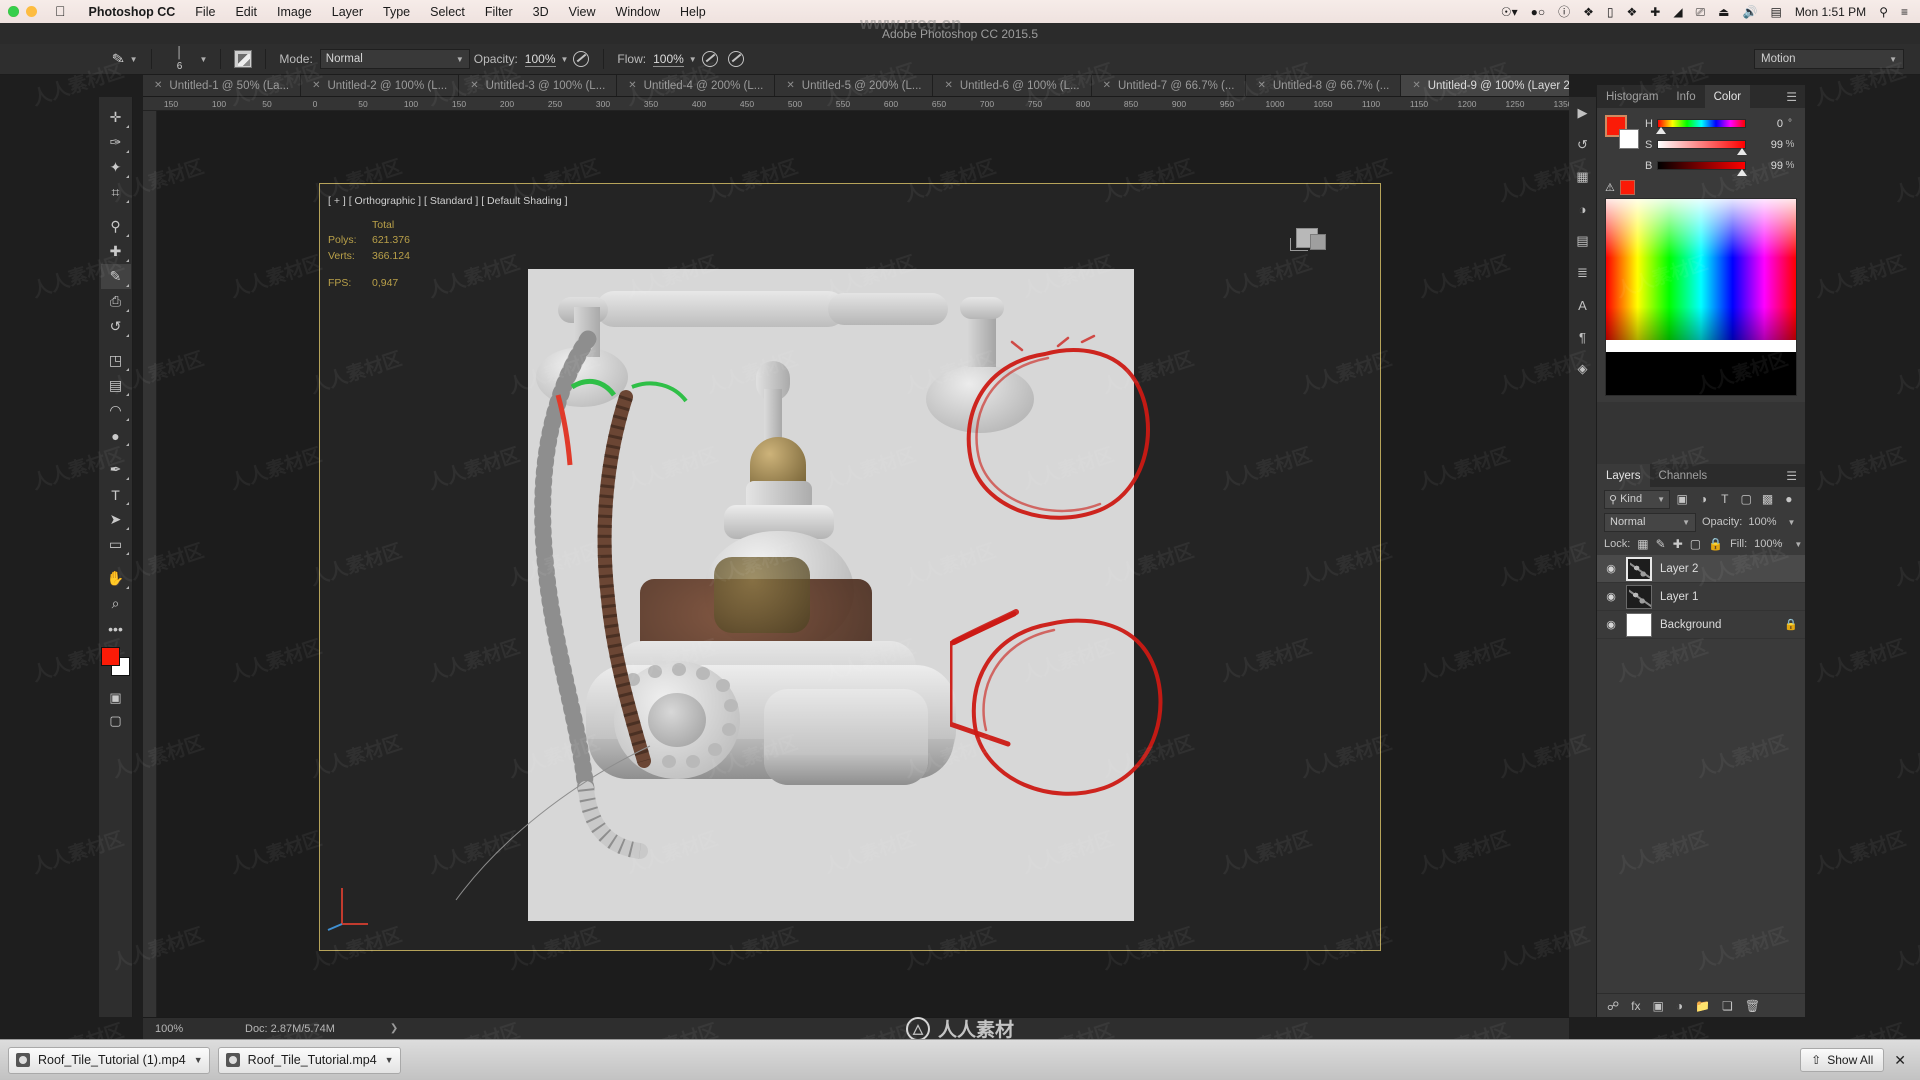 The width and height of the screenshot is (1920, 1080). What do you see at coordinates (1658, 1006) in the screenshot?
I see `layer-mask-icon: ▣` at bounding box center [1658, 1006].